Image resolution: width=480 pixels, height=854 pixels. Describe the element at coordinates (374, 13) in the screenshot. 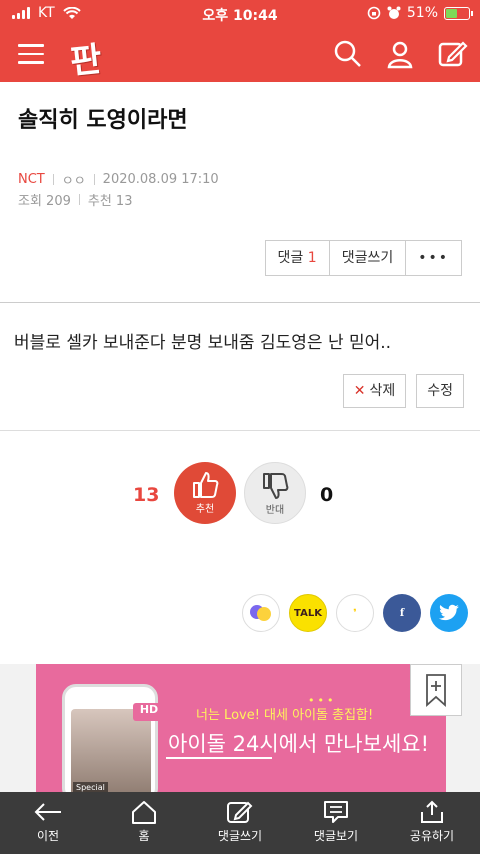

I see `rotation-lock-icon` at that location.